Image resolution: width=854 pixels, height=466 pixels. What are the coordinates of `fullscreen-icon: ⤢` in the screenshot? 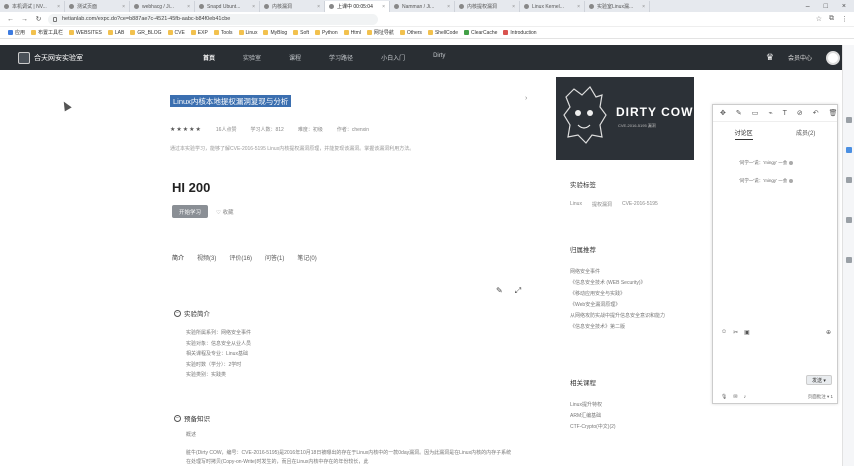 It's located at (518, 291).